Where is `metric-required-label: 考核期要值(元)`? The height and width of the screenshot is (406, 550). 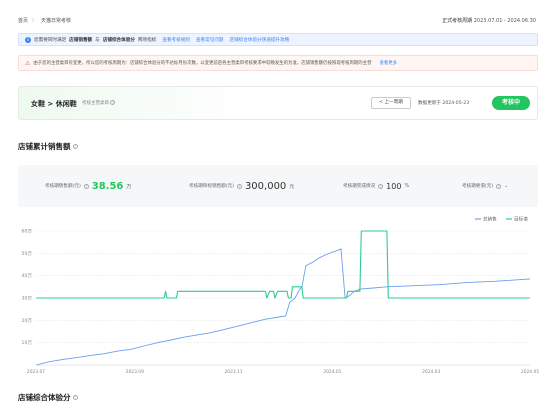 metric-required-label: 考核期要值(元) is located at coordinates (478, 186).